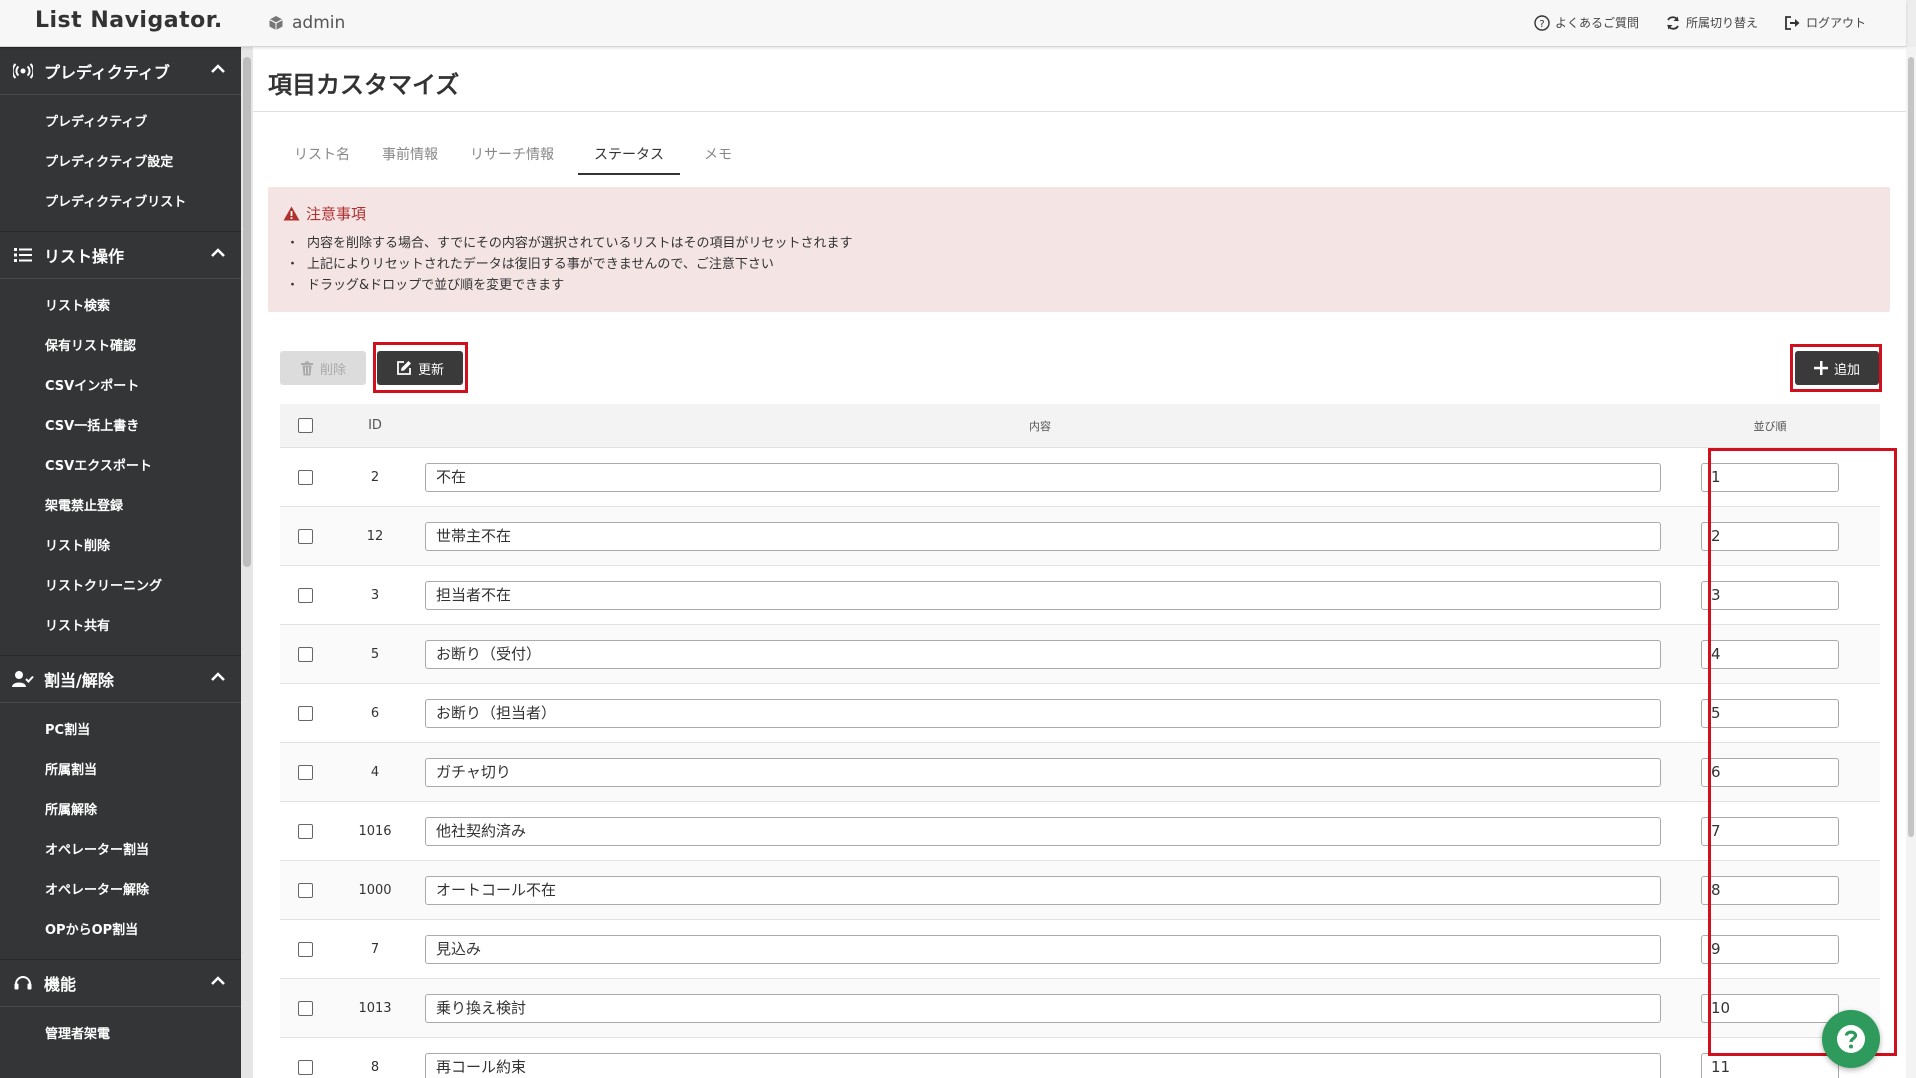 The image size is (1916, 1078). I want to click on user-check-icon, so click(23, 679).